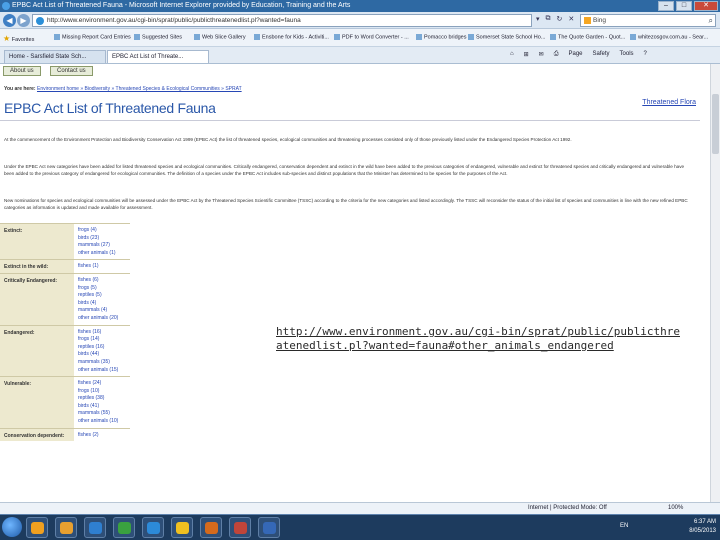  I want to click on page-icon, so click(40, 21).